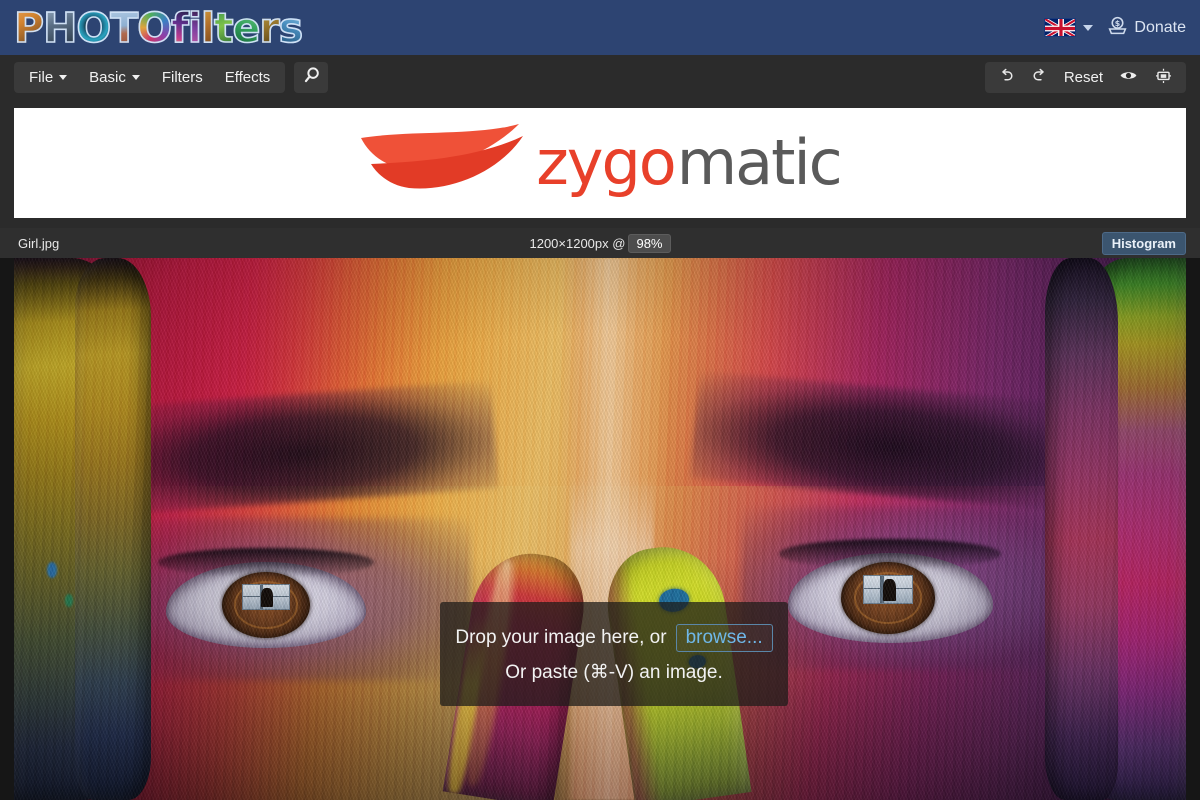  I want to click on image-status-bar: Girl.jpg 1200×1200px @98% Histogram, so click(600, 243).